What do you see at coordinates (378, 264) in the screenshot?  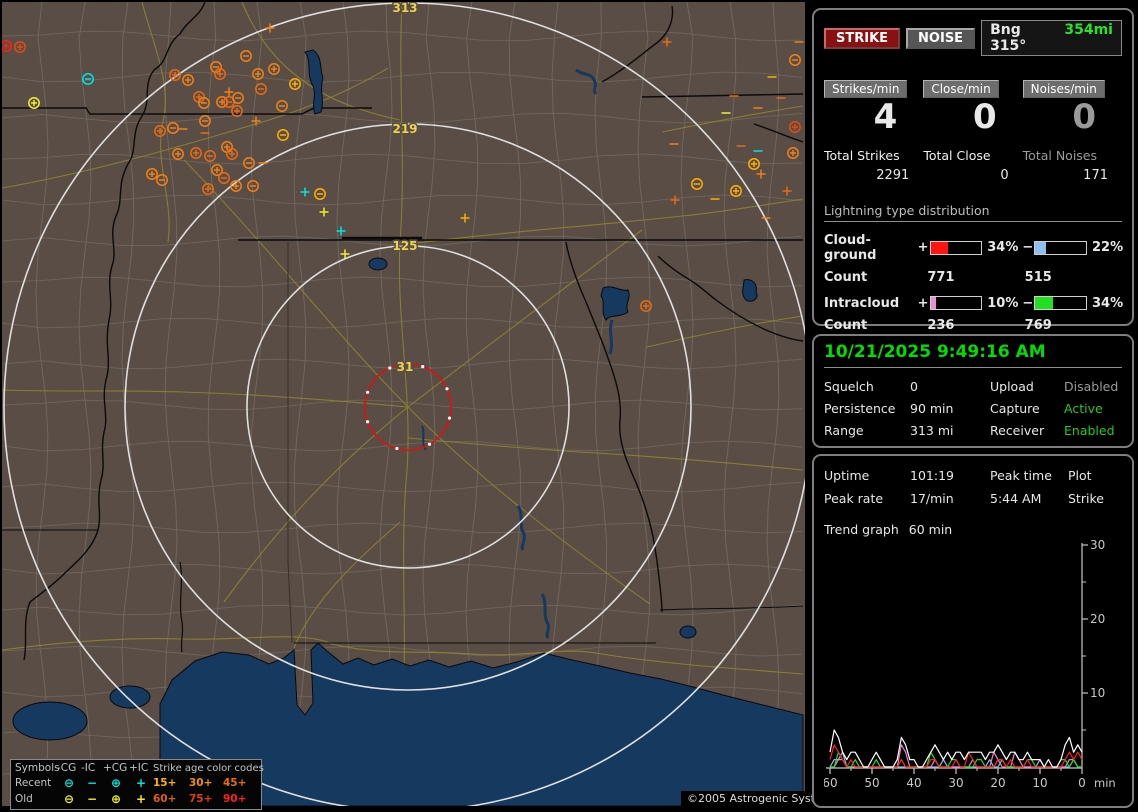 I see `small-lake` at bounding box center [378, 264].